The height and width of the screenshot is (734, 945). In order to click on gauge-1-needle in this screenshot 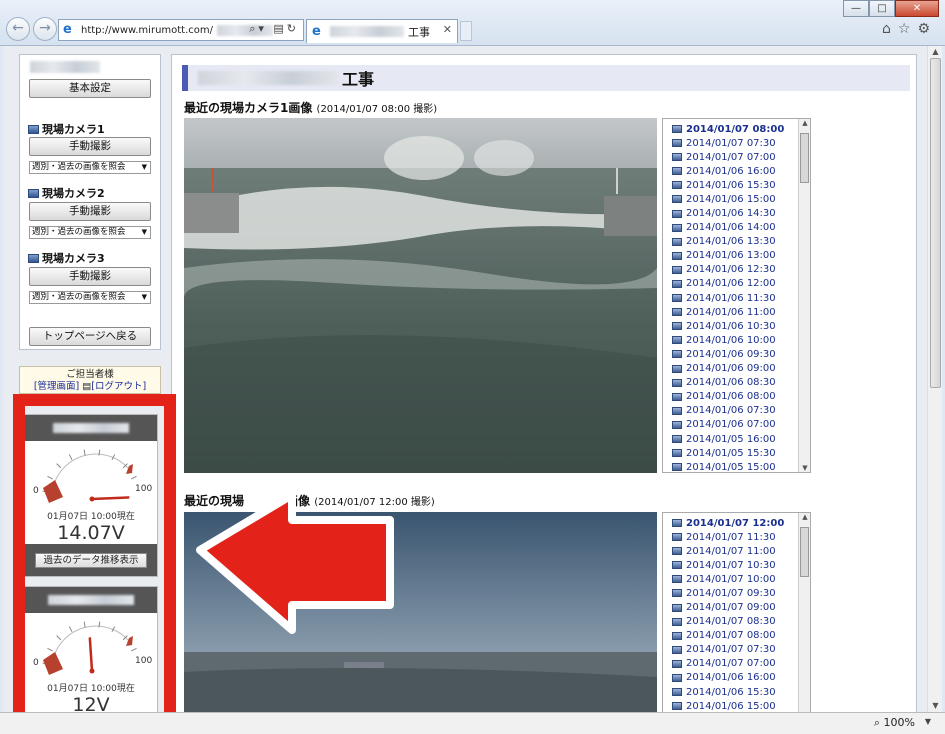, I will do `click(110, 498)`.